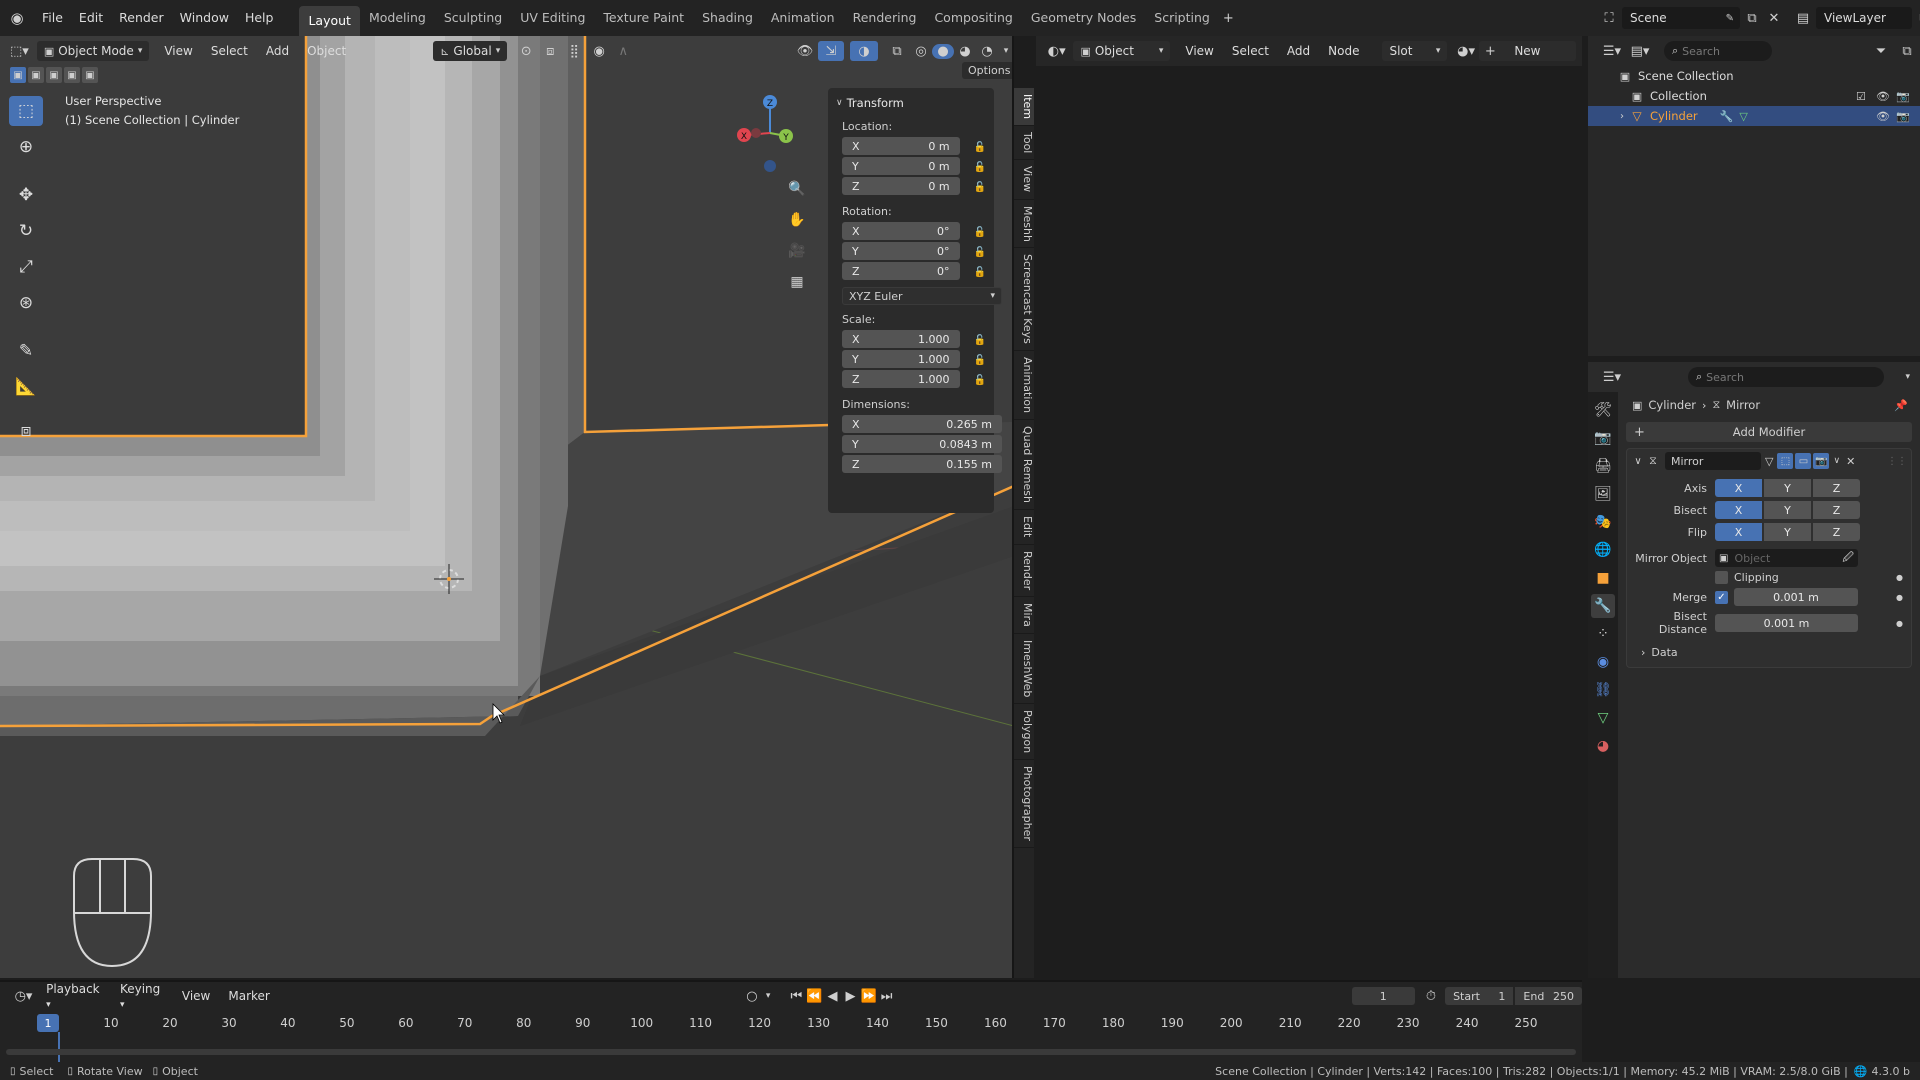 Image resolution: width=1920 pixels, height=1080 pixels. I want to click on pan-hand-icon: ✋, so click(797, 220).